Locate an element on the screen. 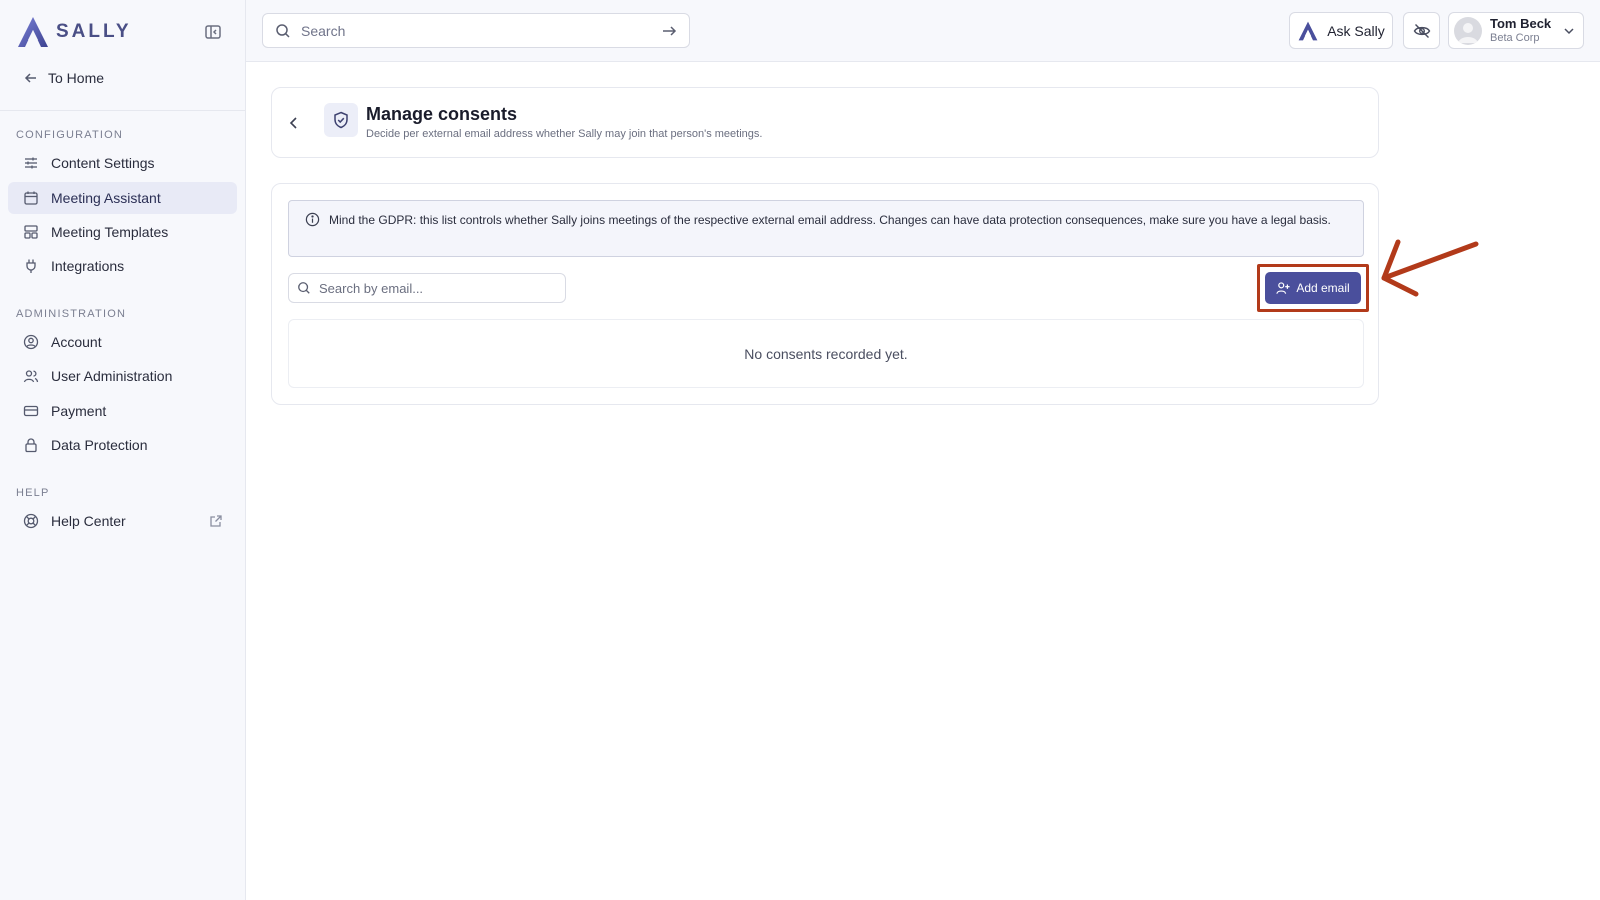 This screenshot has width=1600, height=900. user-circle-icon is located at coordinates (31, 342).